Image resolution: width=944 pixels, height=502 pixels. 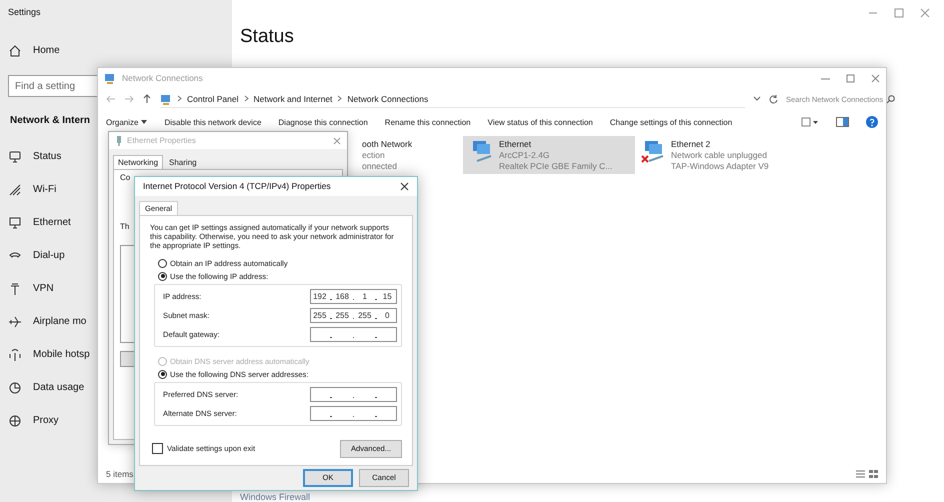 What do you see at coordinates (15, 321) in the screenshot?
I see `airplane-icon` at bounding box center [15, 321].